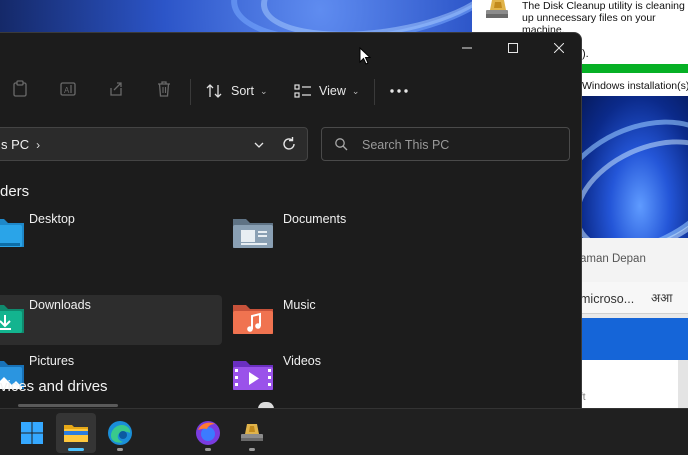 The height and width of the screenshot is (455, 688). I want to click on browser-tab-label: aman Depan, so click(613, 259).